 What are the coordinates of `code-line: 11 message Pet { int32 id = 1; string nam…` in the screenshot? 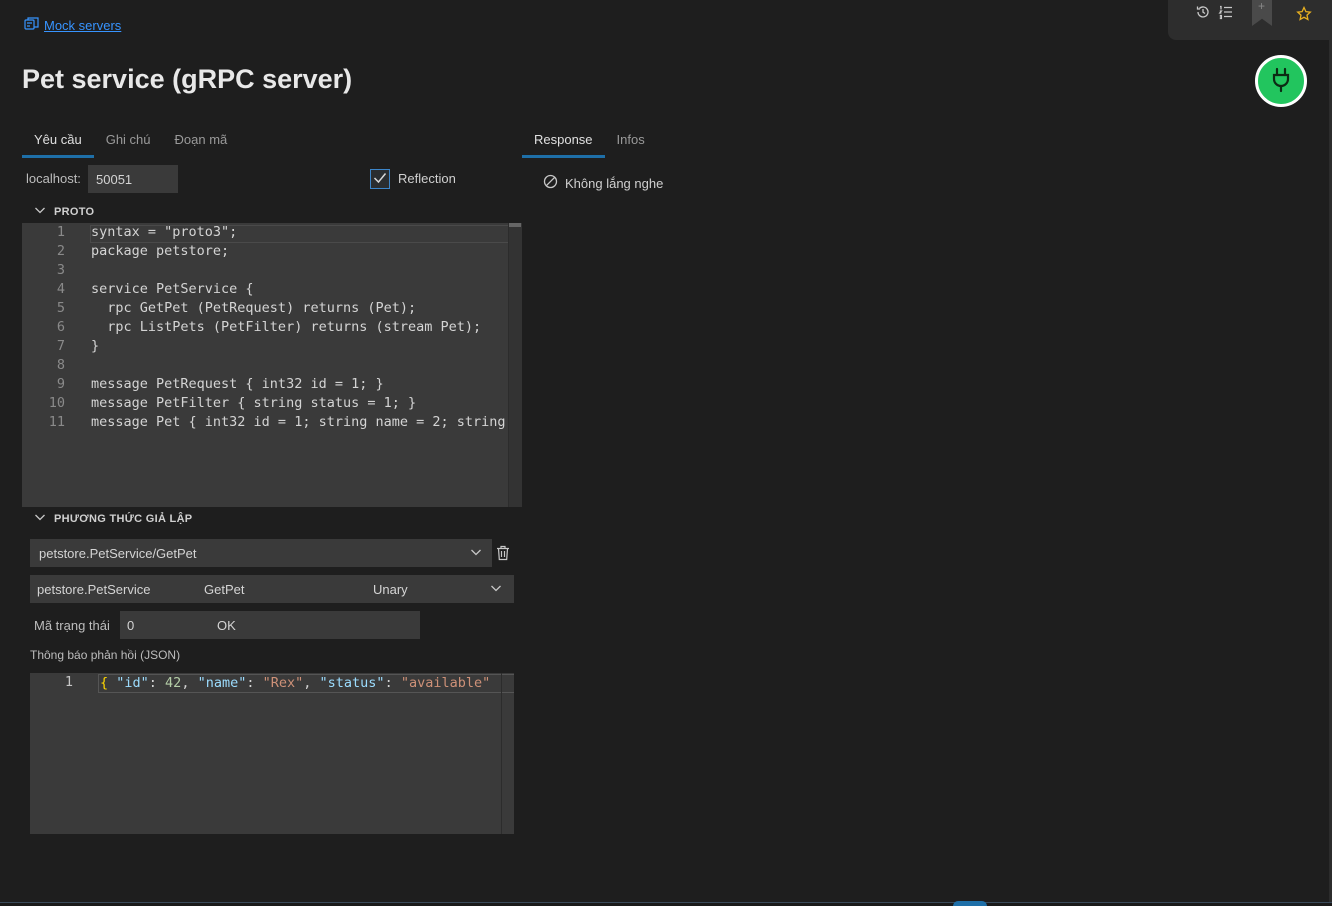 It's located at (277, 422).